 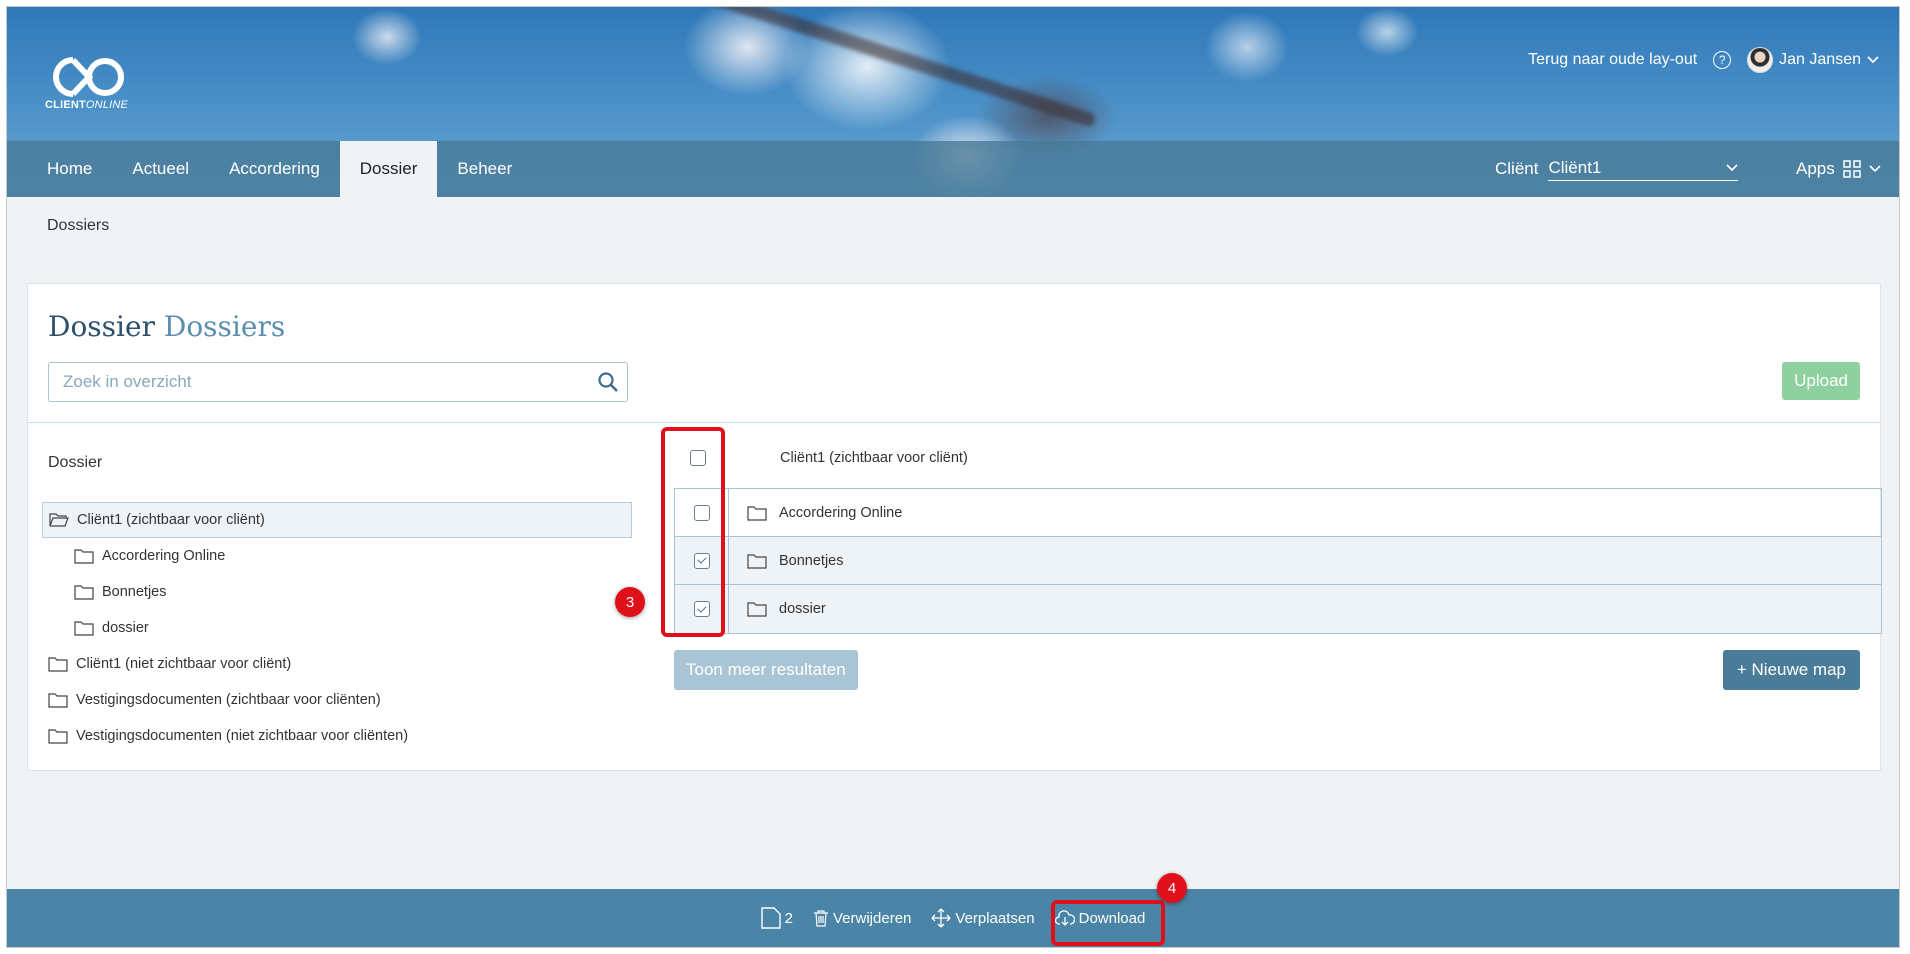 I want to click on folder-open-icon, so click(x=59, y=520).